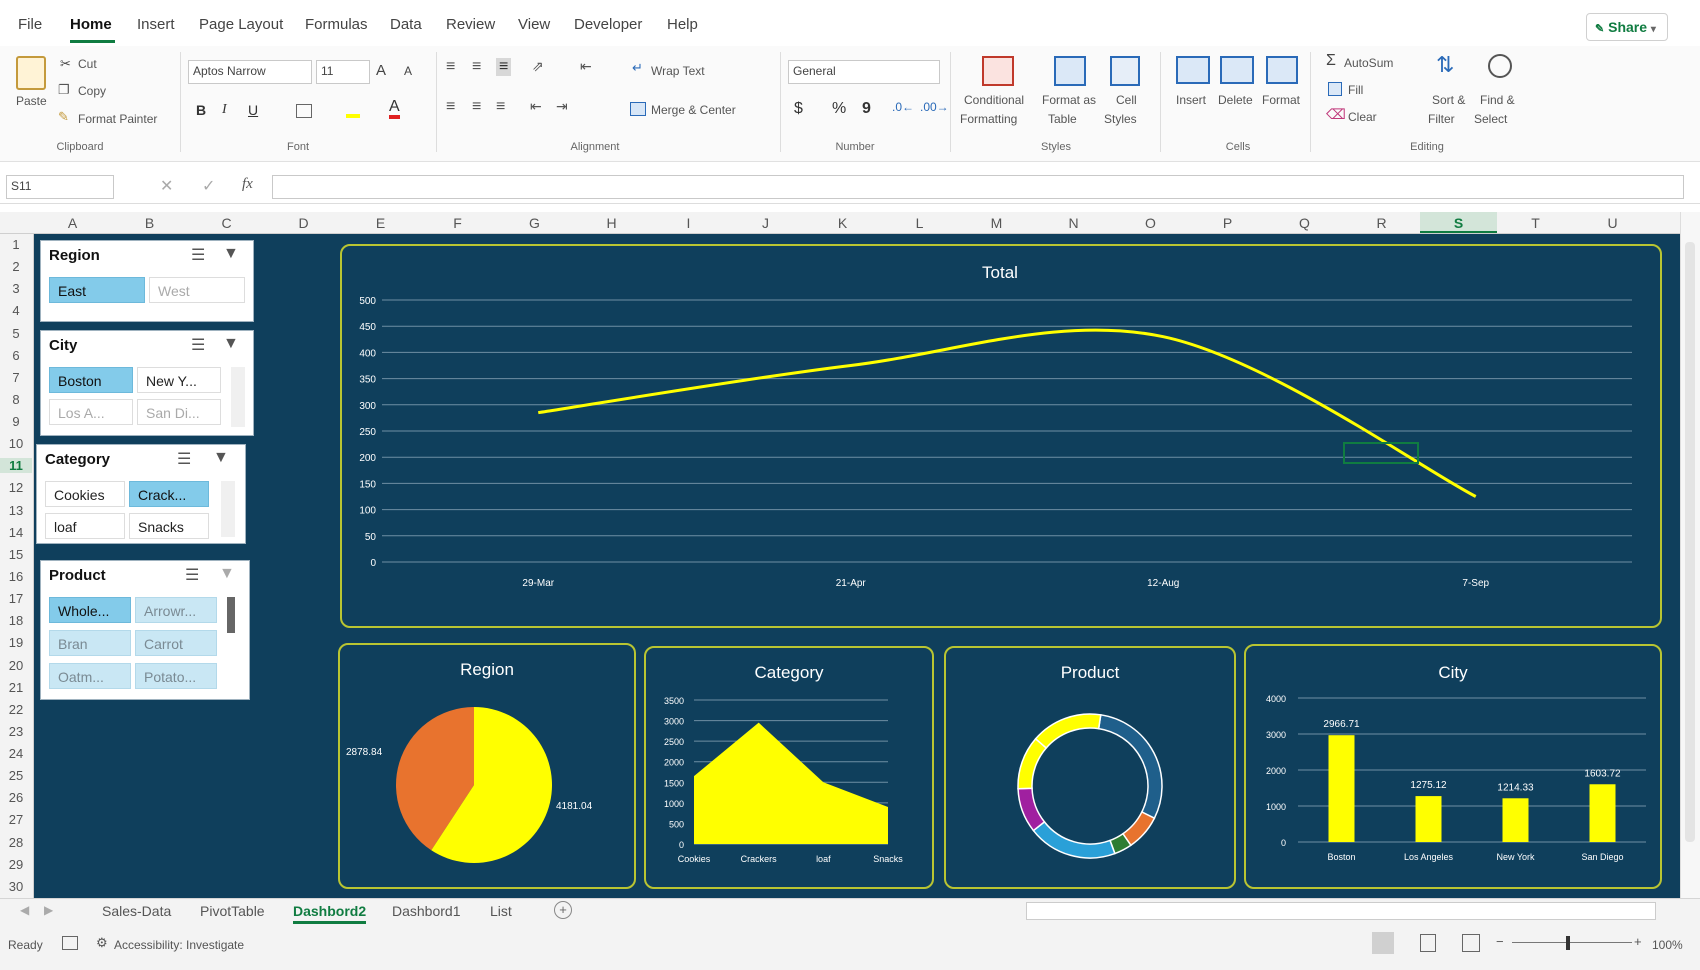 Image resolution: width=1700 pixels, height=970 pixels. I want to click on align-right-icon: ≡, so click(500, 107).